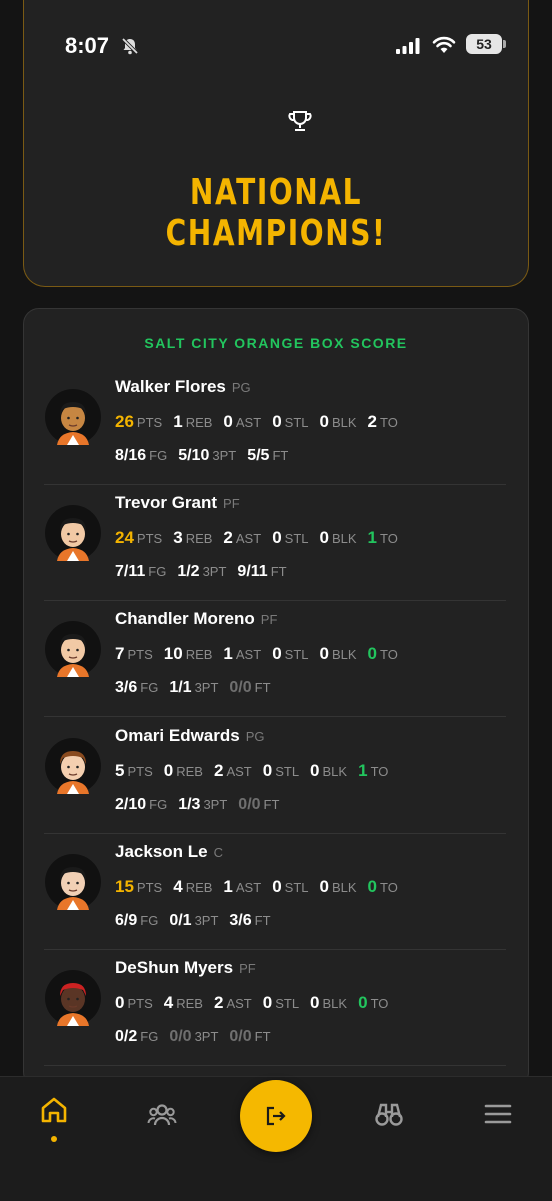  What do you see at coordinates (87, 45) in the screenshot?
I see `status-time: 8:07` at bounding box center [87, 45].